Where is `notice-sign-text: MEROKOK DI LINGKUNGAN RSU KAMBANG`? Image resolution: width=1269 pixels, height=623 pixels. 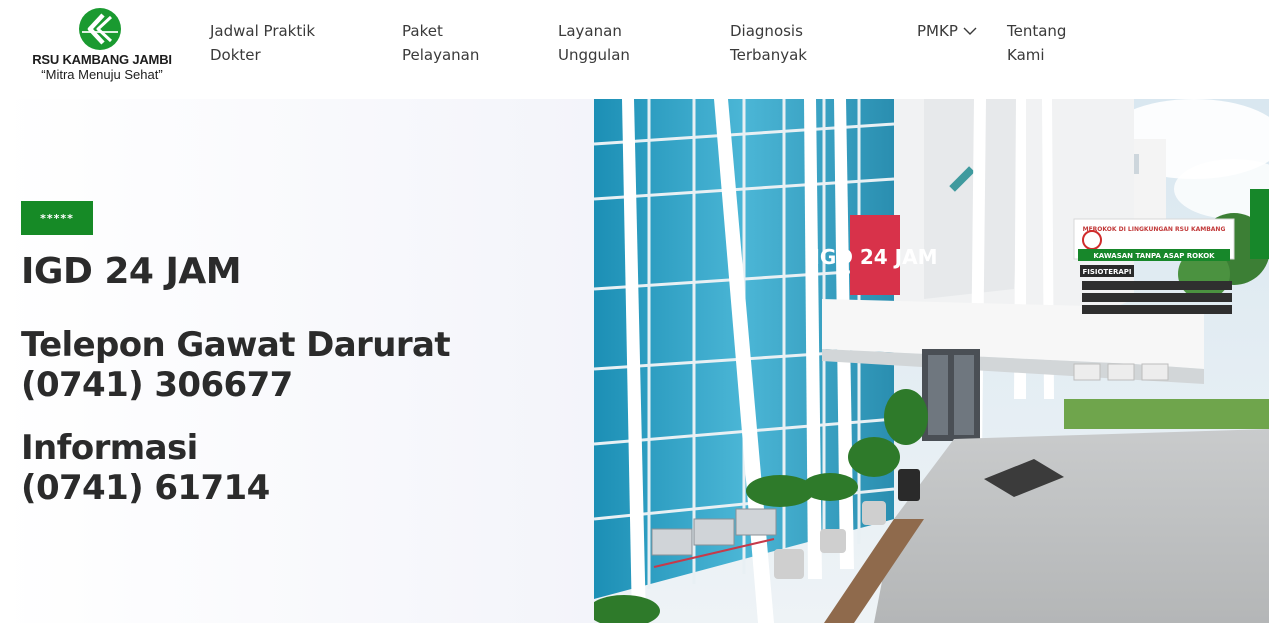 notice-sign-text: MEROKOK DI LINGKUNGAN RSU KAMBANG is located at coordinates (1154, 229).